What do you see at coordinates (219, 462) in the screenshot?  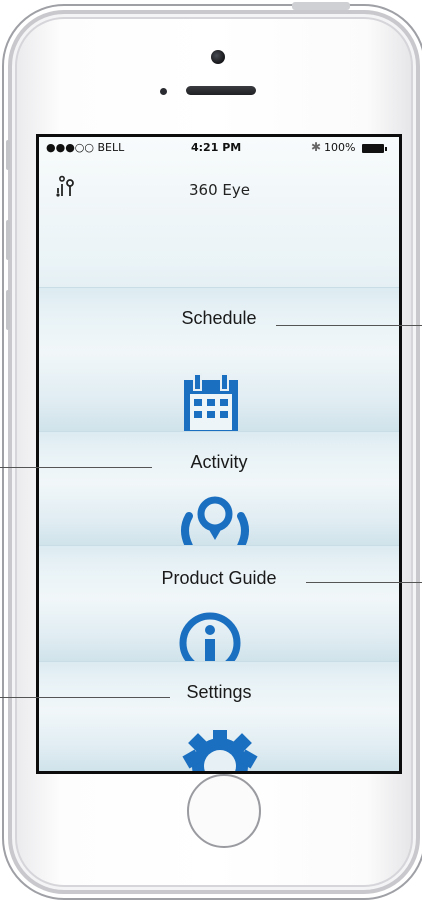 I see `menu-item-label: Activity` at bounding box center [219, 462].